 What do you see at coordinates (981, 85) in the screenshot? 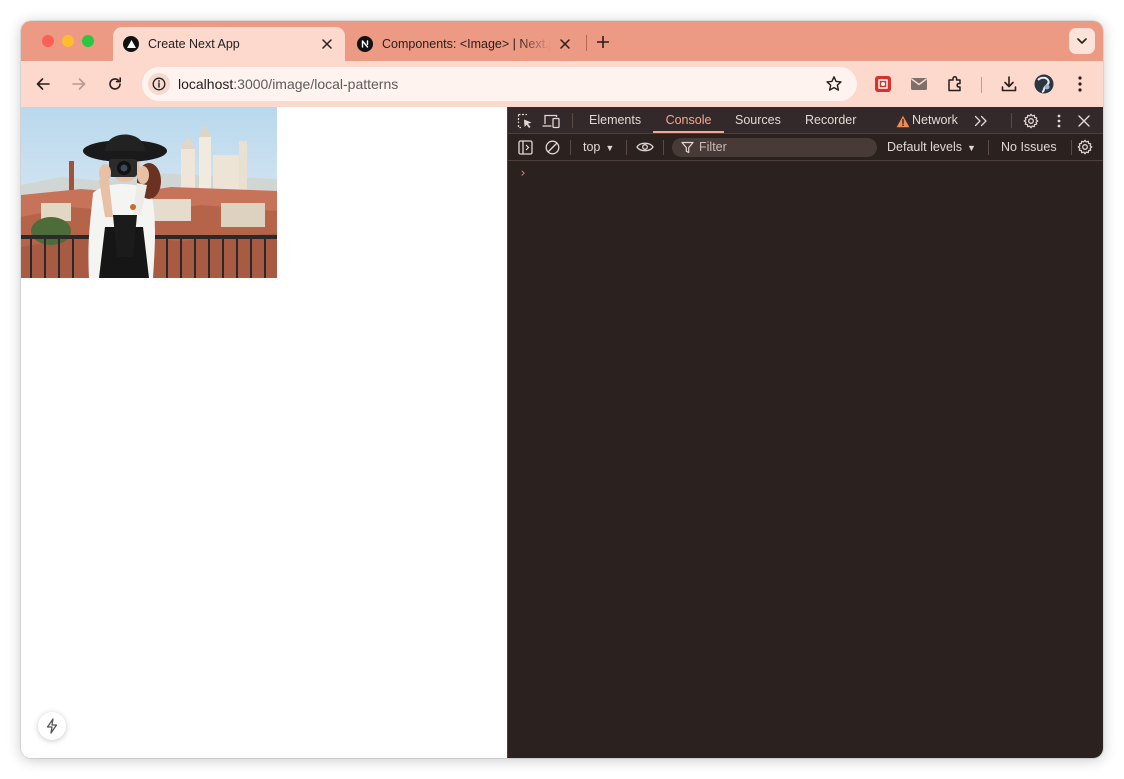
I see `toolbar-divider` at bounding box center [981, 85].